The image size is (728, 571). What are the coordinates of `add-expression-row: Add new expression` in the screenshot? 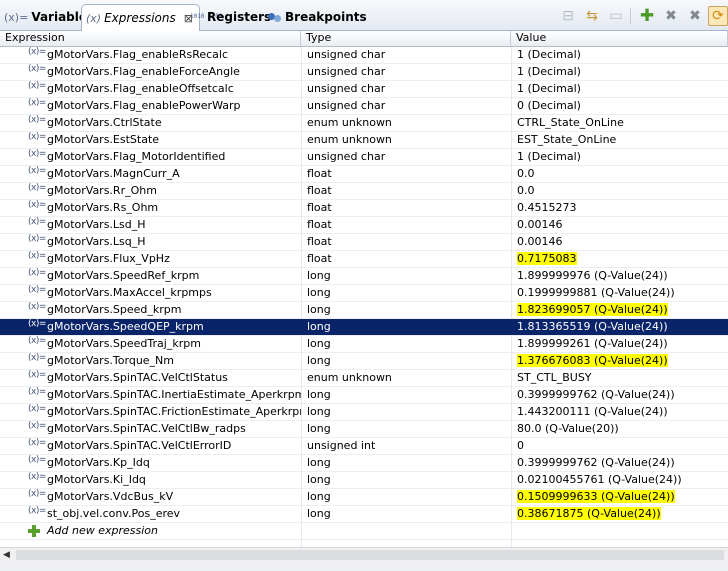 It's located at (364, 531).